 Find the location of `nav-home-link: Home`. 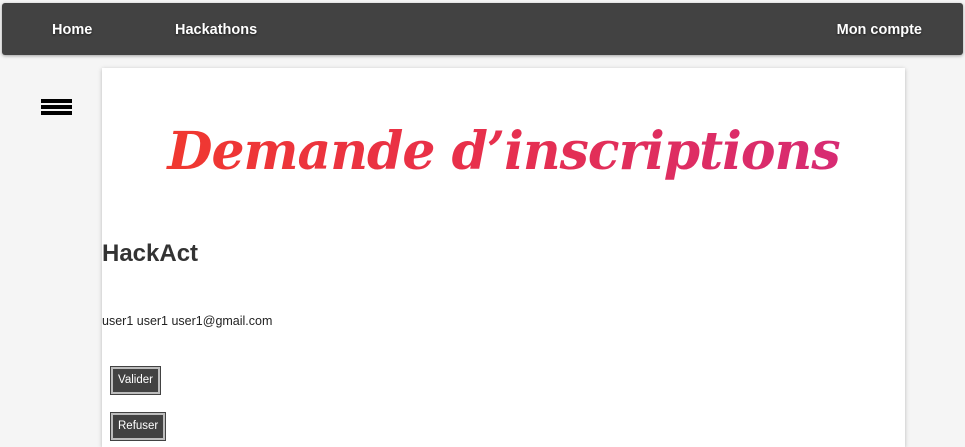

nav-home-link: Home is located at coordinates (72, 29).